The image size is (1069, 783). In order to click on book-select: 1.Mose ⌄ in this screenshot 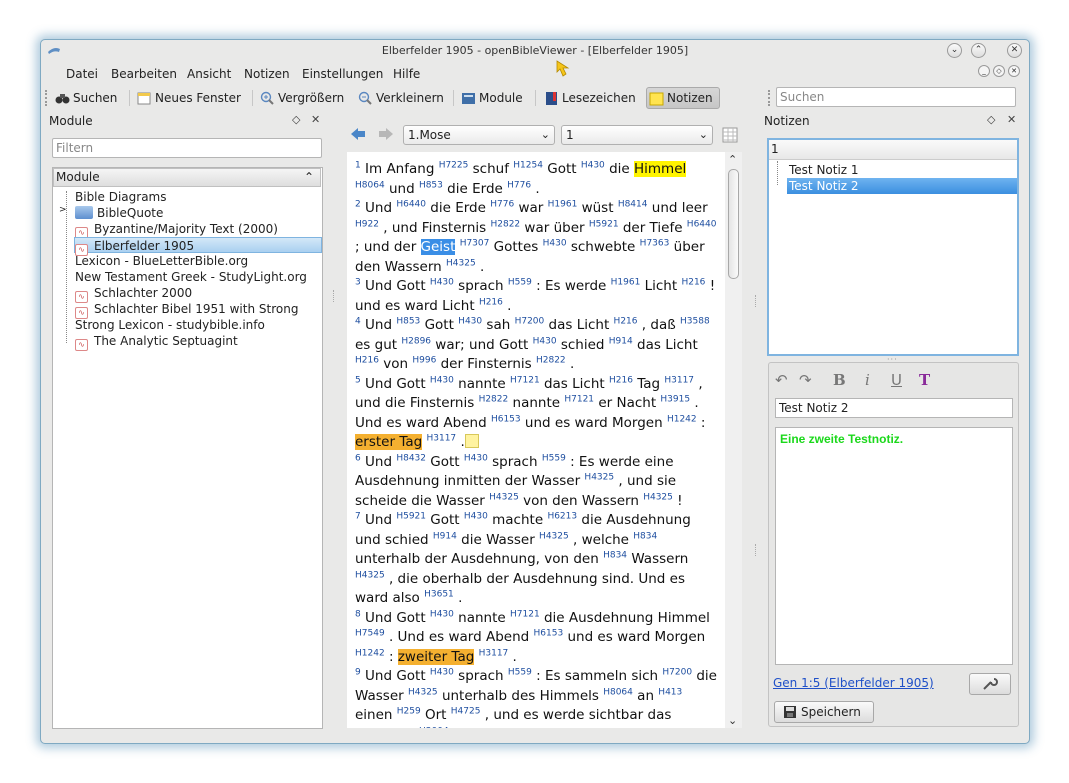, I will do `click(479, 135)`.